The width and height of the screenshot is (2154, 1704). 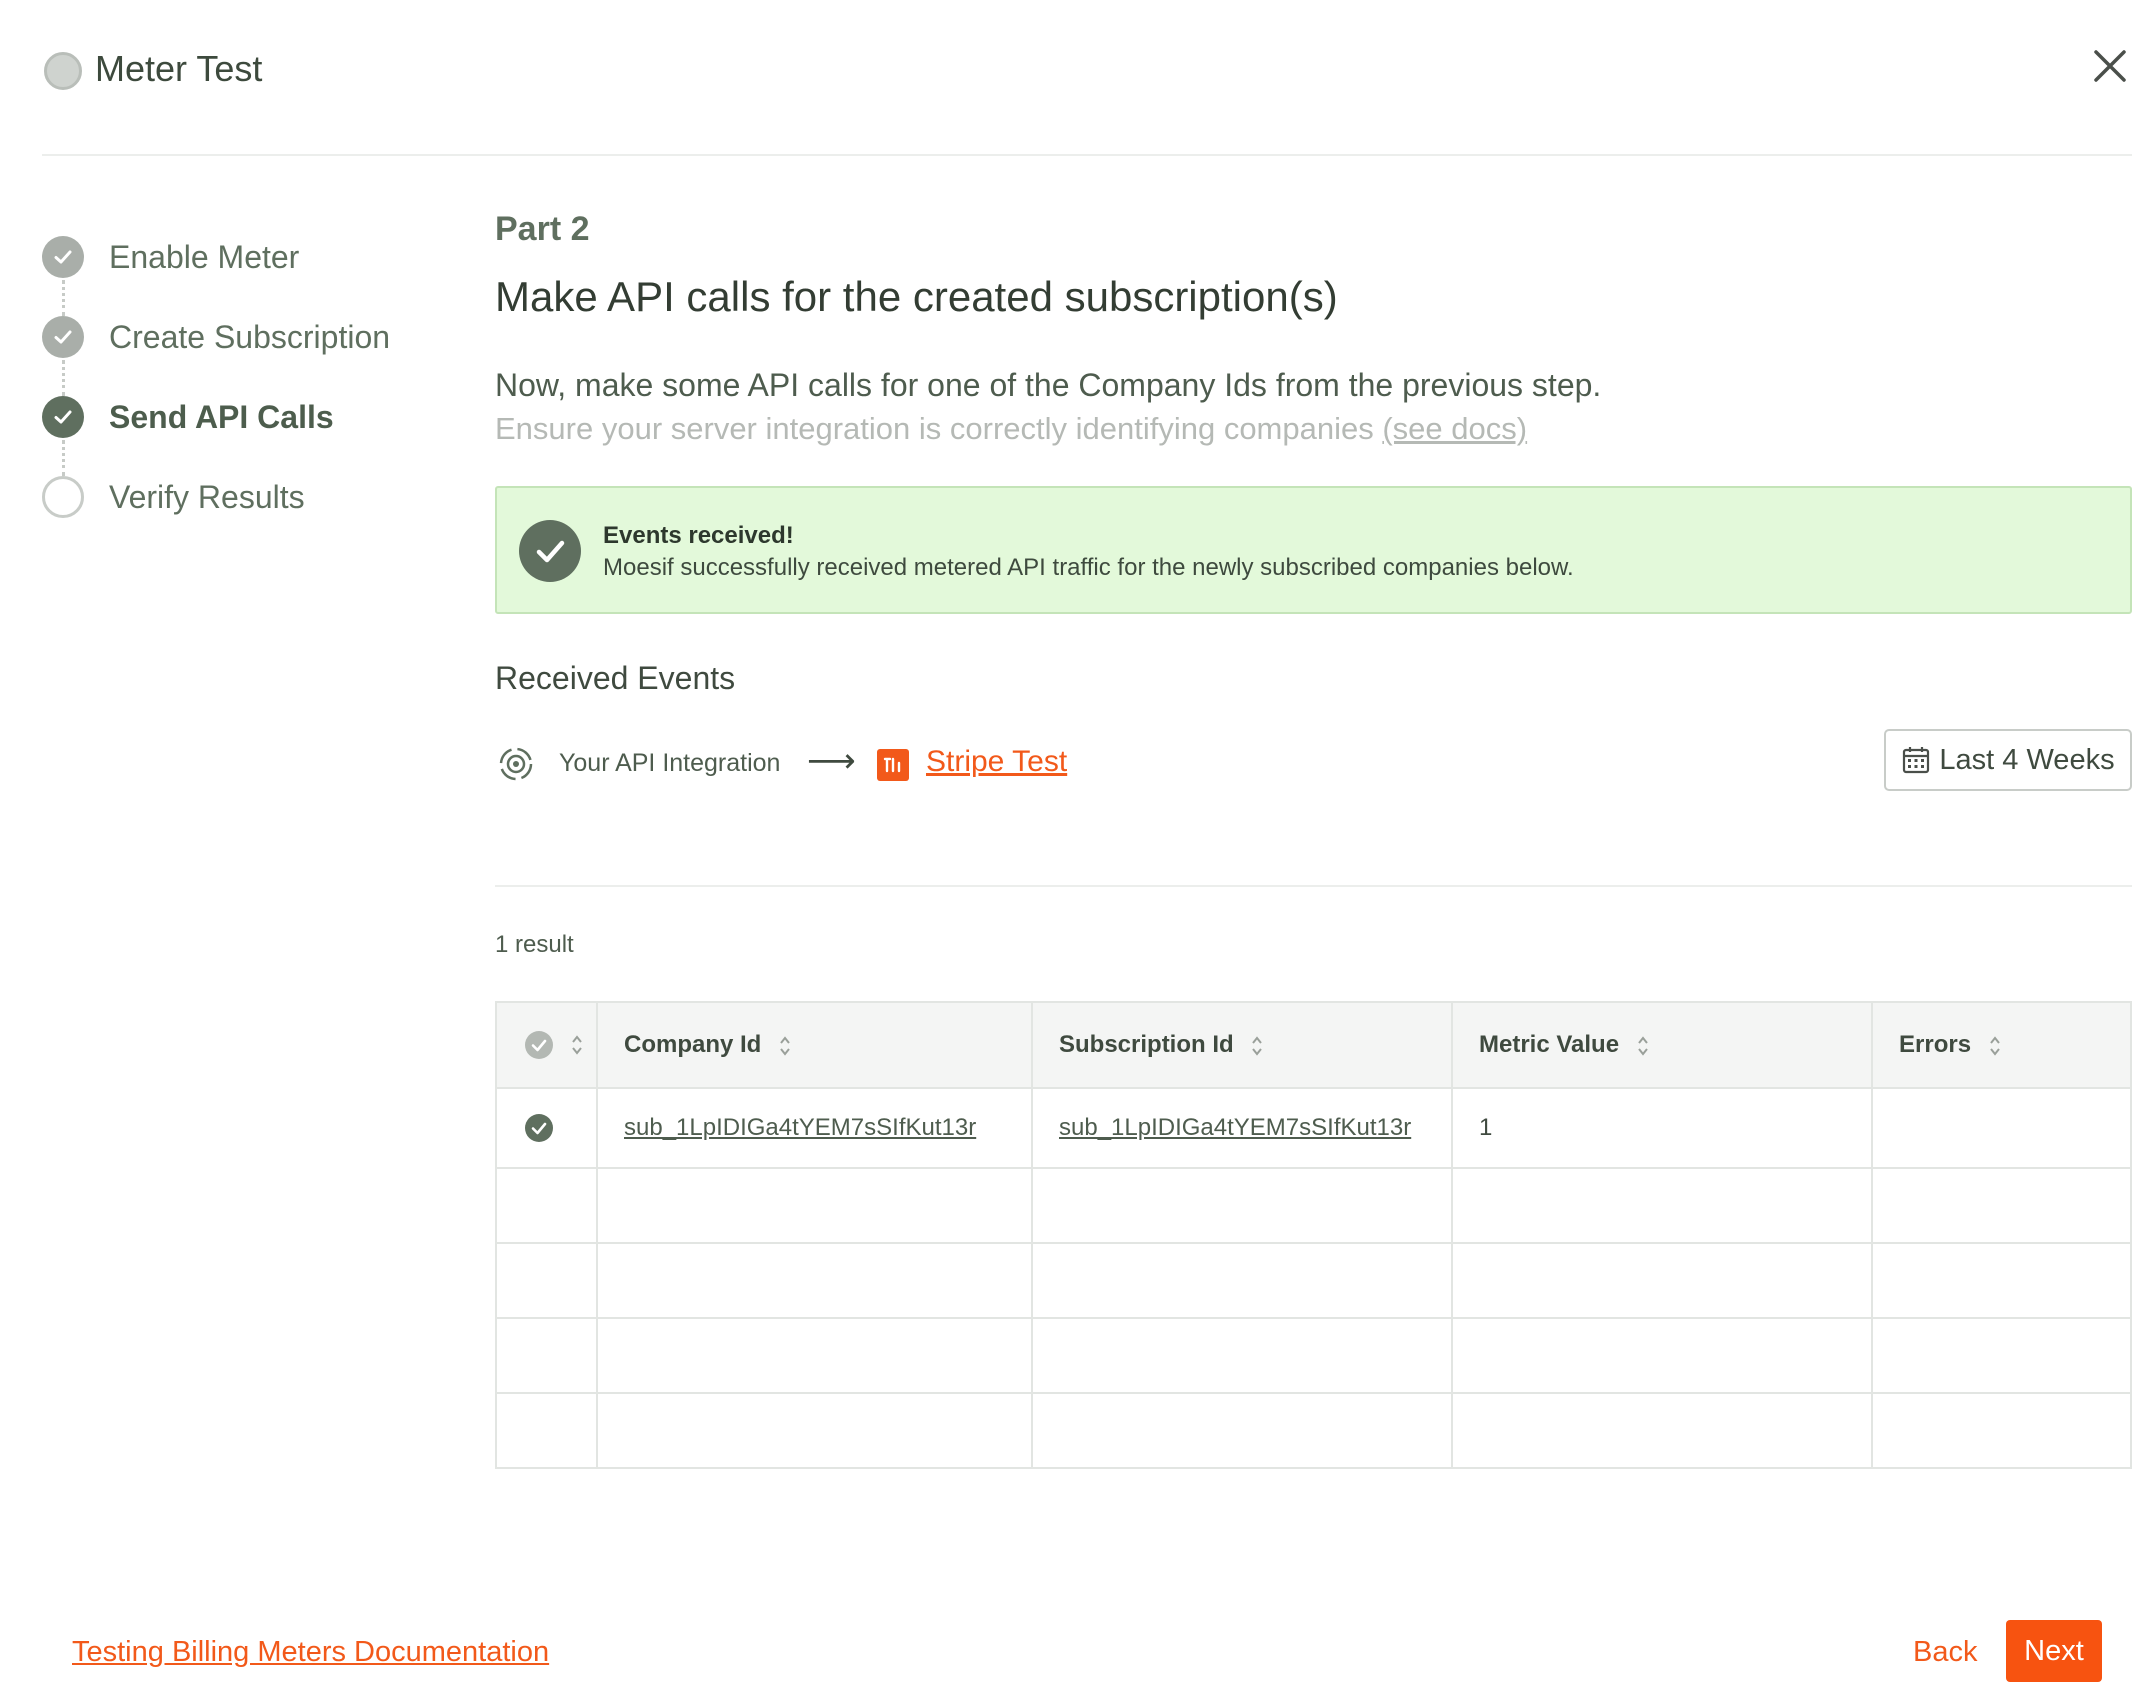 What do you see at coordinates (250, 337) in the screenshot?
I see `step-label: Create Subscription` at bounding box center [250, 337].